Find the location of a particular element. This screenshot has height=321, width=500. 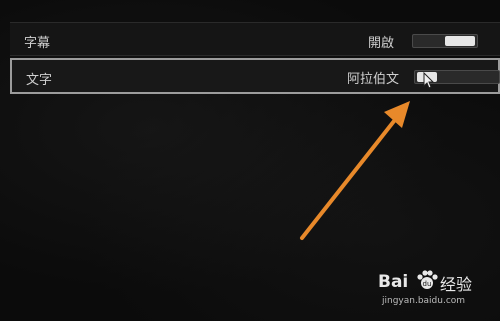

subtitles-slider-thumb is located at coordinates (460, 41).